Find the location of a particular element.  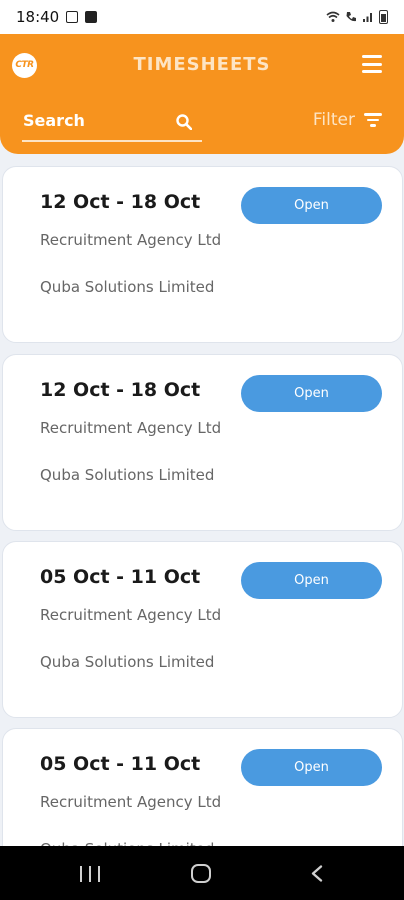

search-icon is located at coordinates (184, 122).